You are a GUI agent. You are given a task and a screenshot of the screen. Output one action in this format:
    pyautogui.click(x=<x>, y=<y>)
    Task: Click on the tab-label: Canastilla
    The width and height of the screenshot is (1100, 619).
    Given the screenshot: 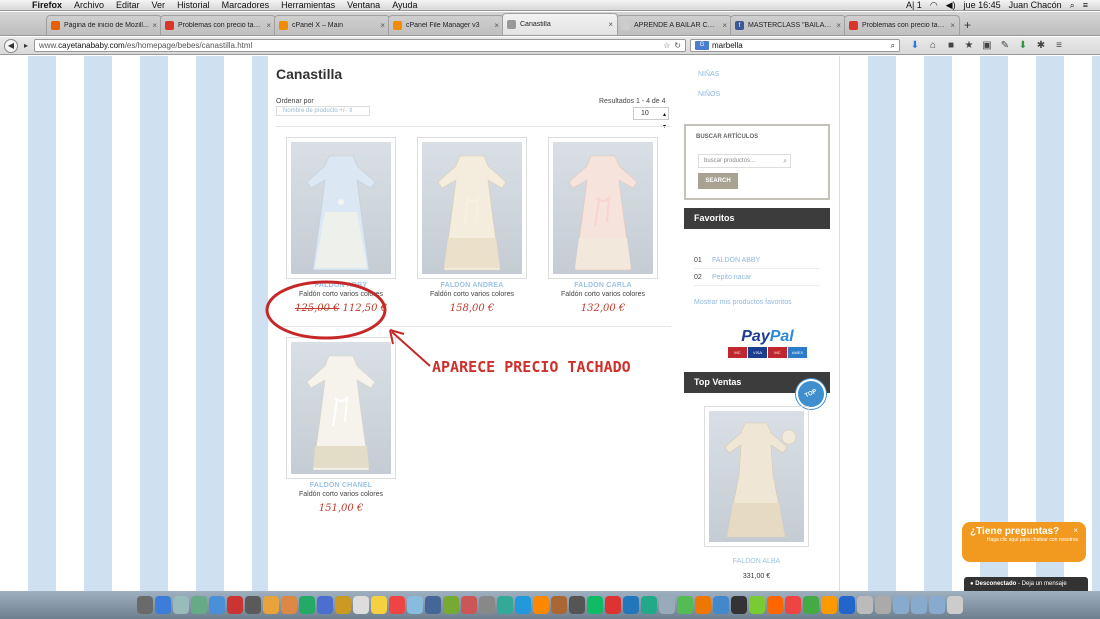 What is the action you would take?
    pyautogui.click(x=535, y=24)
    